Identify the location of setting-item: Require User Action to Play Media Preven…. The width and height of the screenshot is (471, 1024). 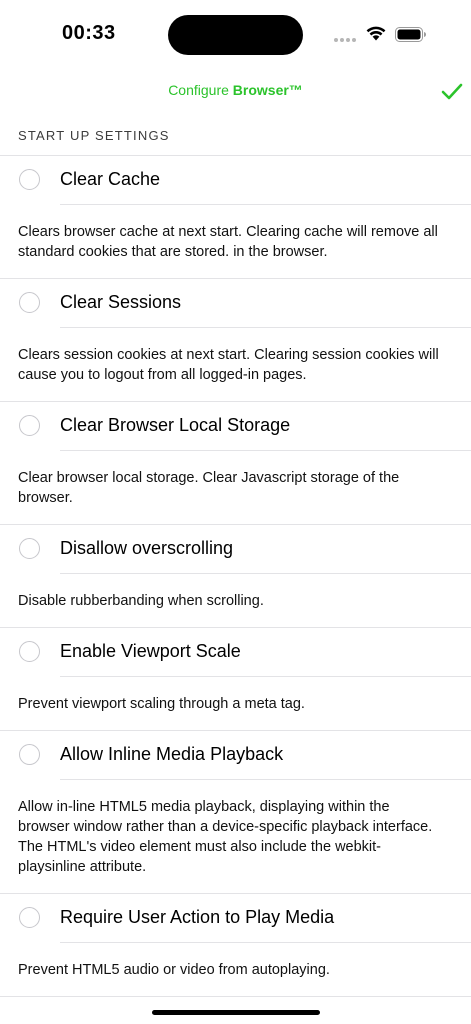
(235, 944).